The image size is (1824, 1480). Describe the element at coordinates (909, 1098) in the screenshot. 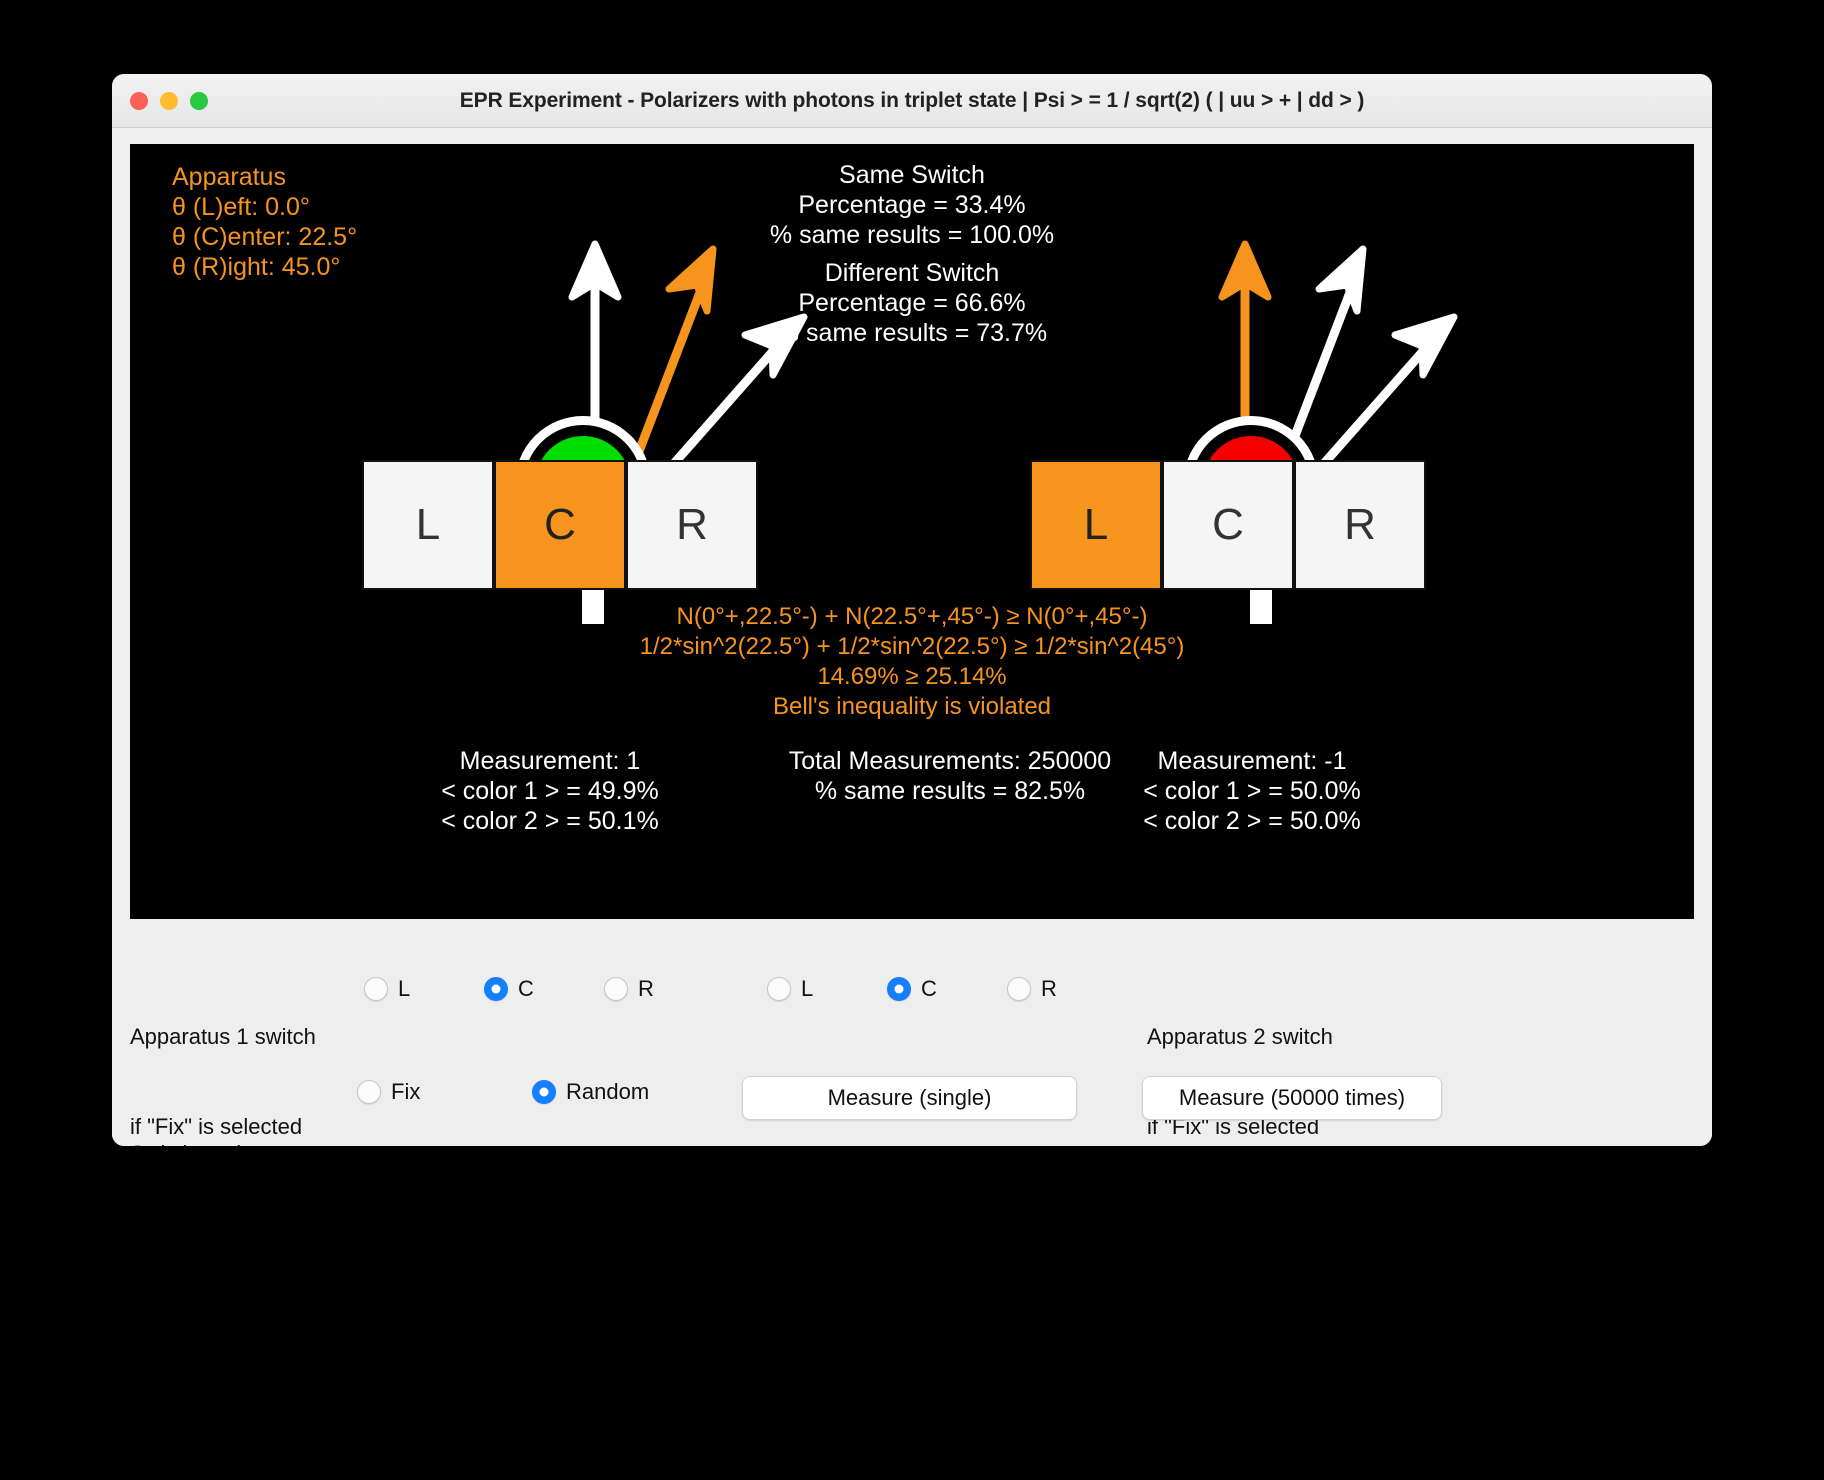

I see `measure-single-button: Measure (single)` at that location.